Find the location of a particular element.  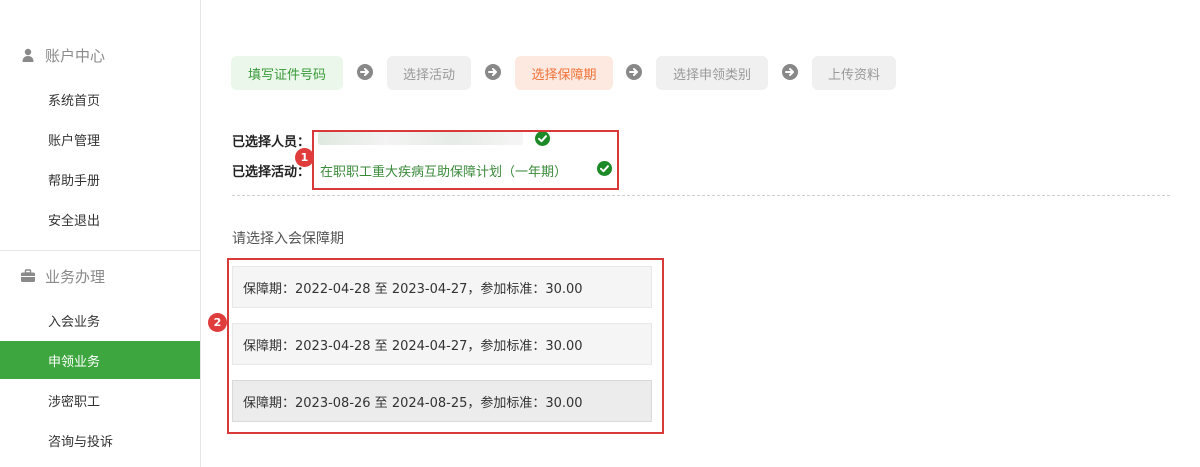

period-option: 保障期：2023-08-26 至 2024-08-25，参加标准：30.00 is located at coordinates (442, 401).